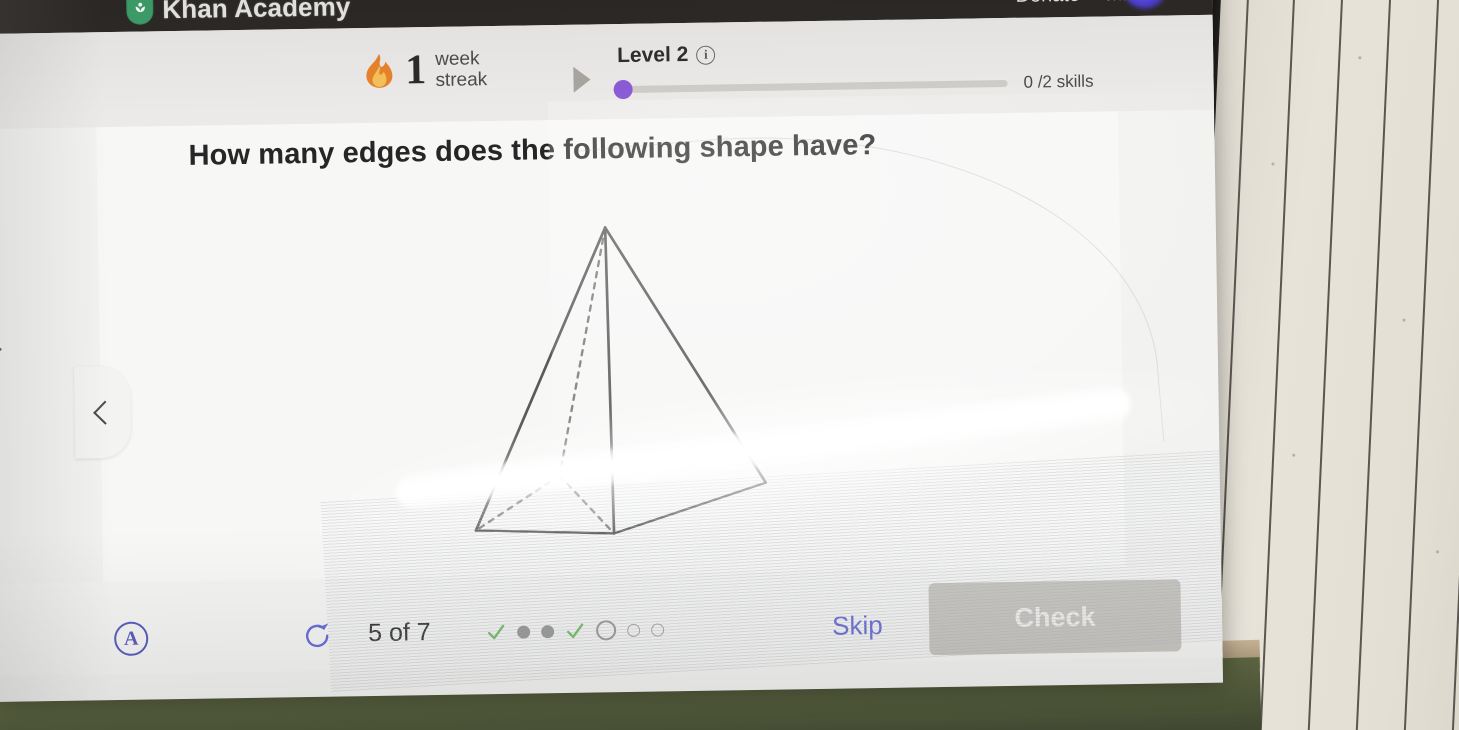 The width and height of the screenshot is (1459, 730). What do you see at coordinates (1, 349) in the screenshot?
I see `chevron-right-icon` at bounding box center [1, 349].